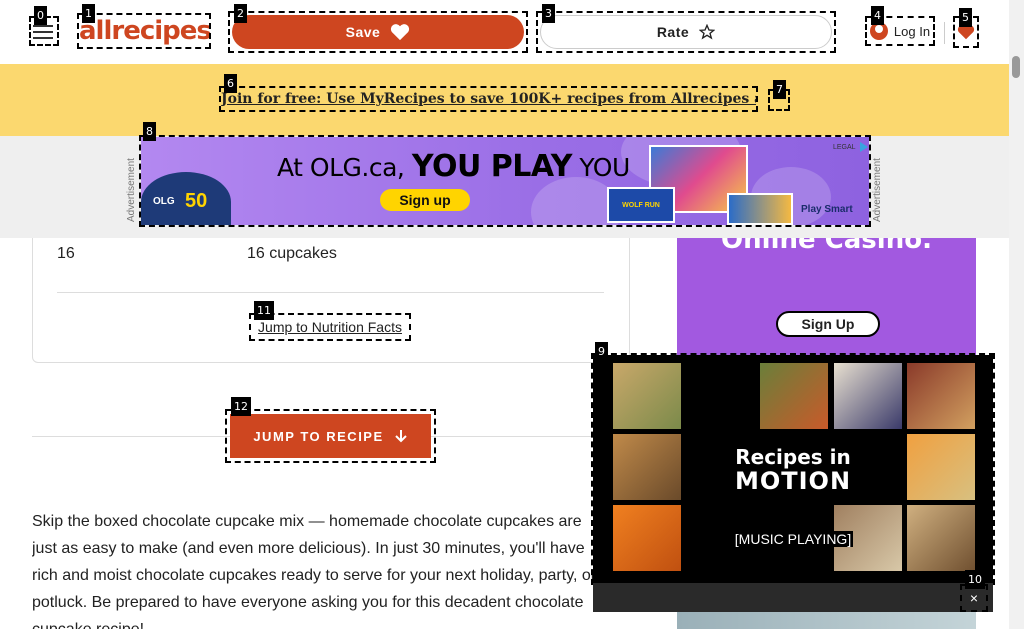 Image resolution: width=1024 pixels, height=629 pixels. Describe the element at coordinates (941, 396) in the screenshot. I see `video-thumb-beef` at that location.